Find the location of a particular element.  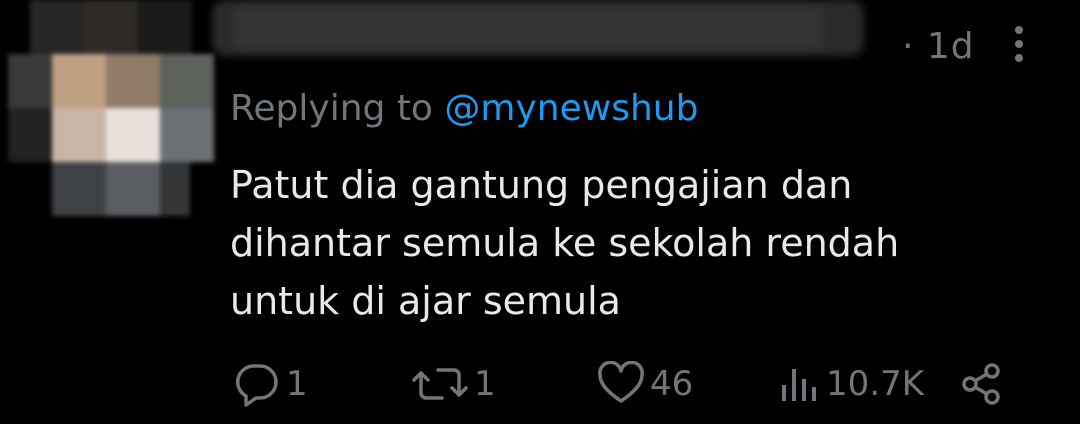

replying-to-handle-link: @mynewshub is located at coordinates (571, 108).